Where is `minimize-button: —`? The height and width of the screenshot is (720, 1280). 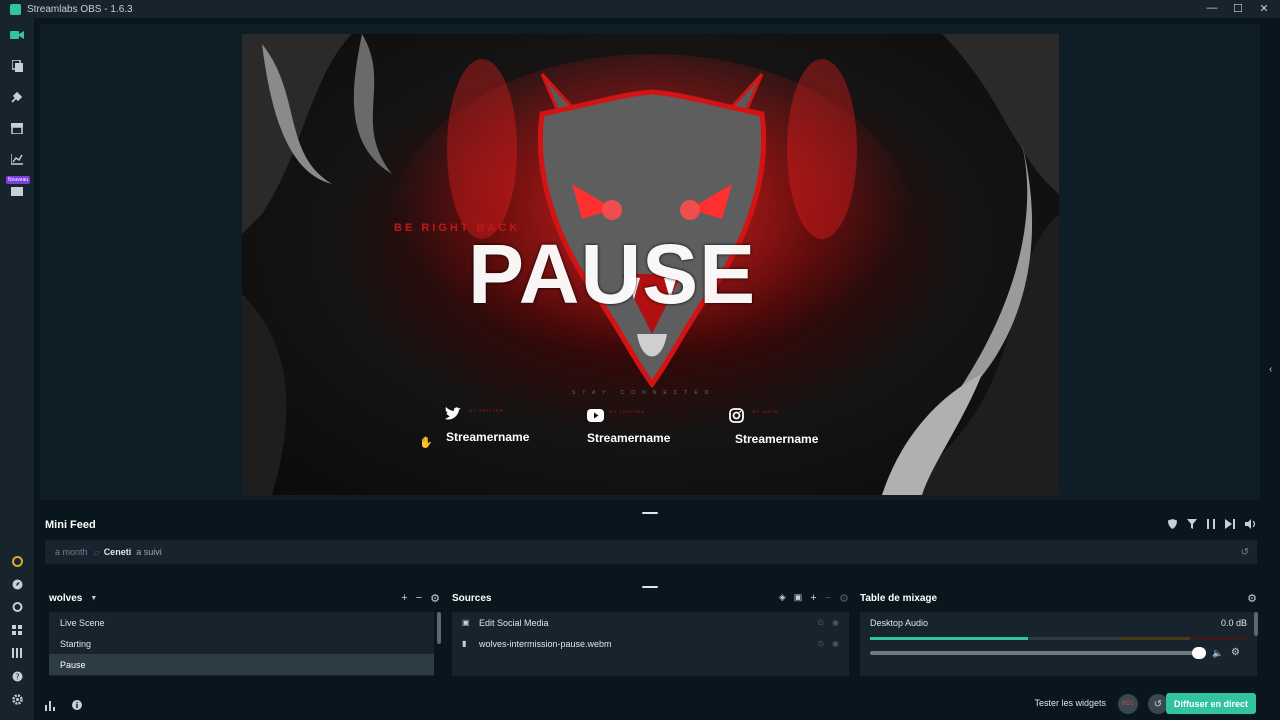
minimize-button: — is located at coordinates (1212, 8).